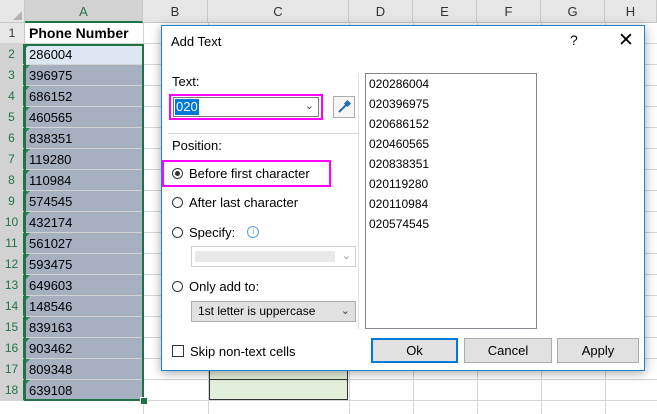 The height and width of the screenshot is (414, 657). Describe the element at coordinates (12, 222) in the screenshot. I see `row-header-10: 10` at that location.